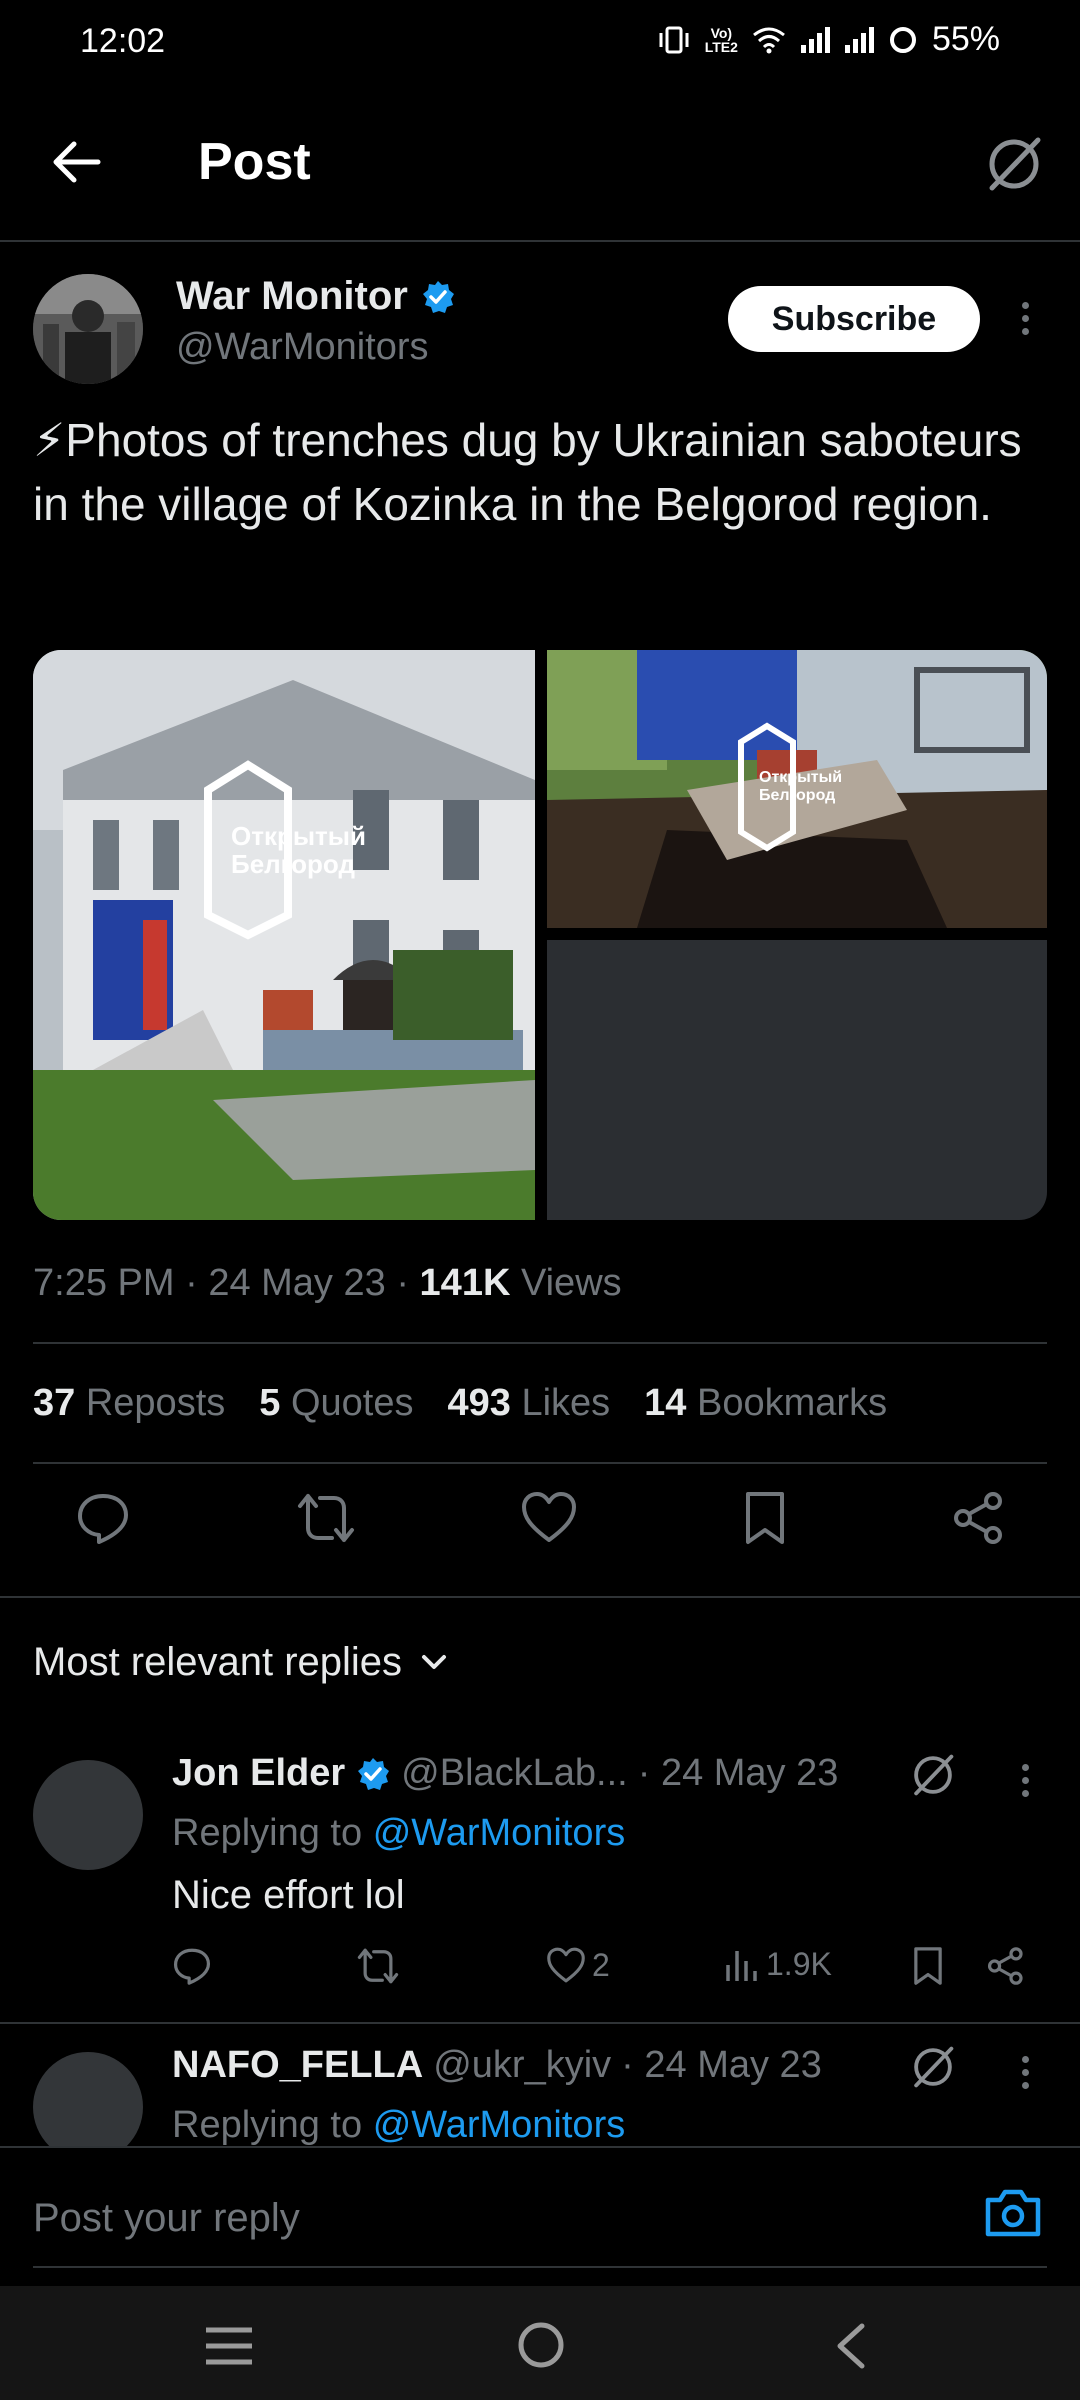 The height and width of the screenshot is (2400, 1080). What do you see at coordinates (854, 319) in the screenshot?
I see `subscribe-button: Subscribe` at bounding box center [854, 319].